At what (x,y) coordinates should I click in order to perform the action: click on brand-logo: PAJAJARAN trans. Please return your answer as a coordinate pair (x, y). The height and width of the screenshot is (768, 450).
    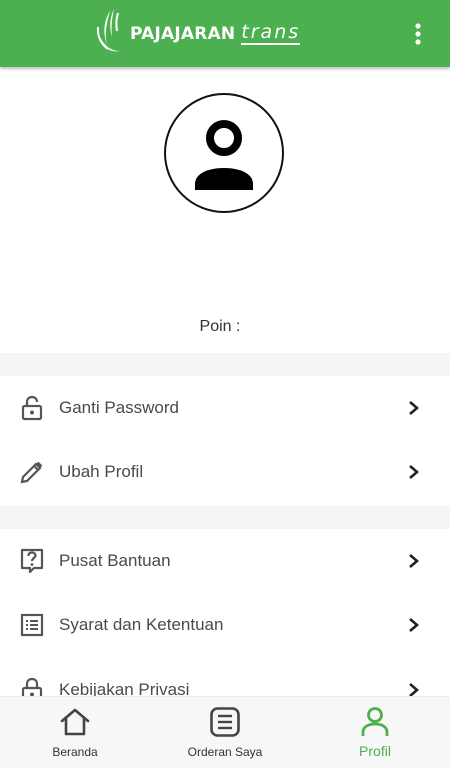
    Looking at the image, I should click on (197, 32).